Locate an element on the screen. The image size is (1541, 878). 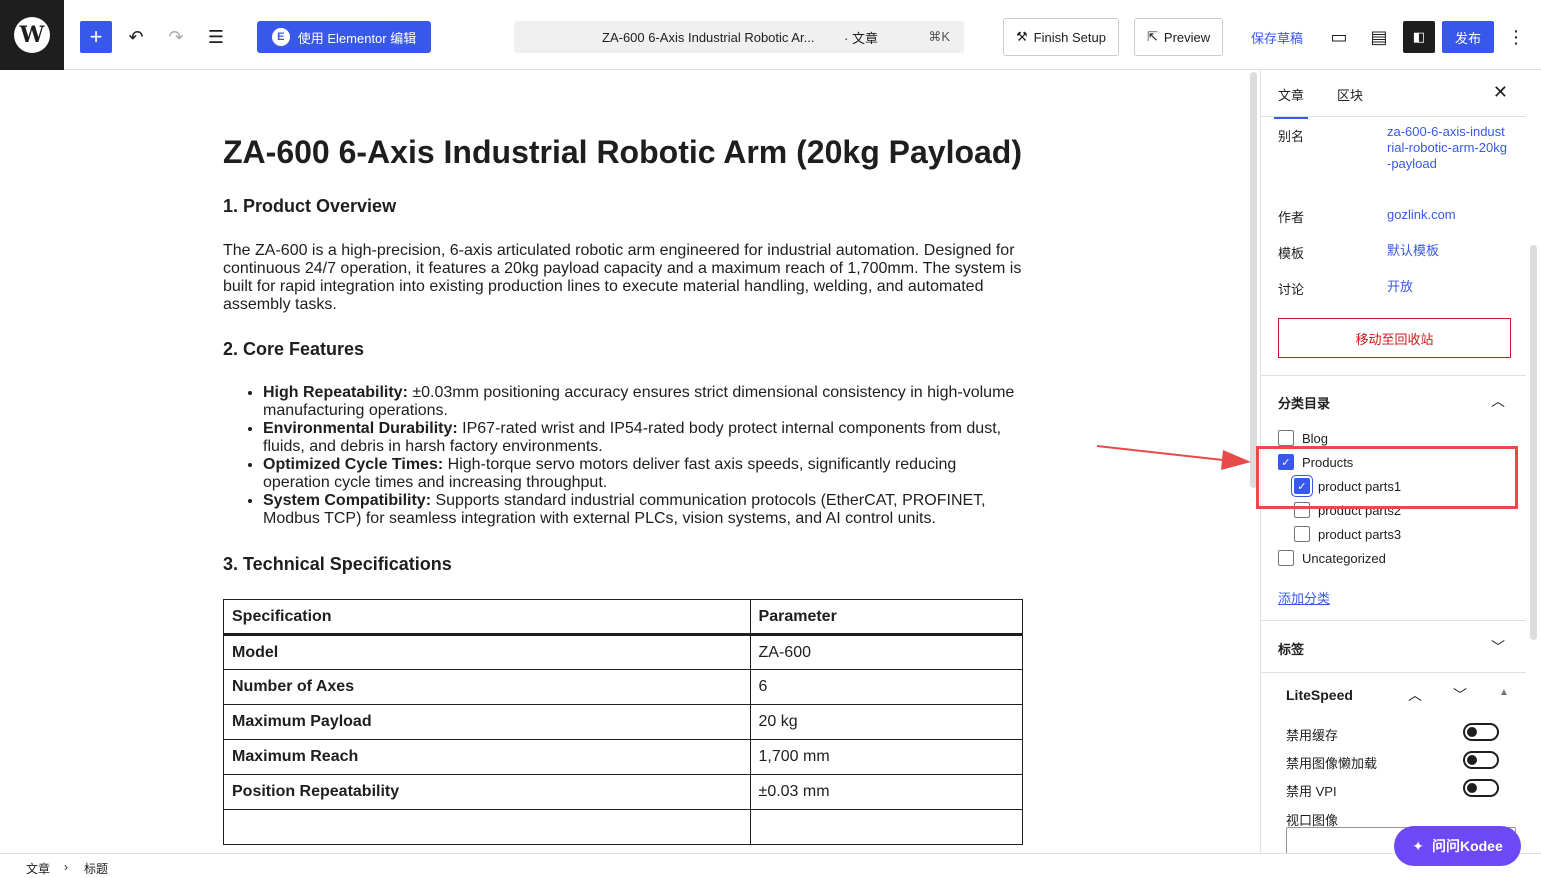
disable-lazyload-label: 禁用图像懒加载 is located at coordinates (1332, 763).